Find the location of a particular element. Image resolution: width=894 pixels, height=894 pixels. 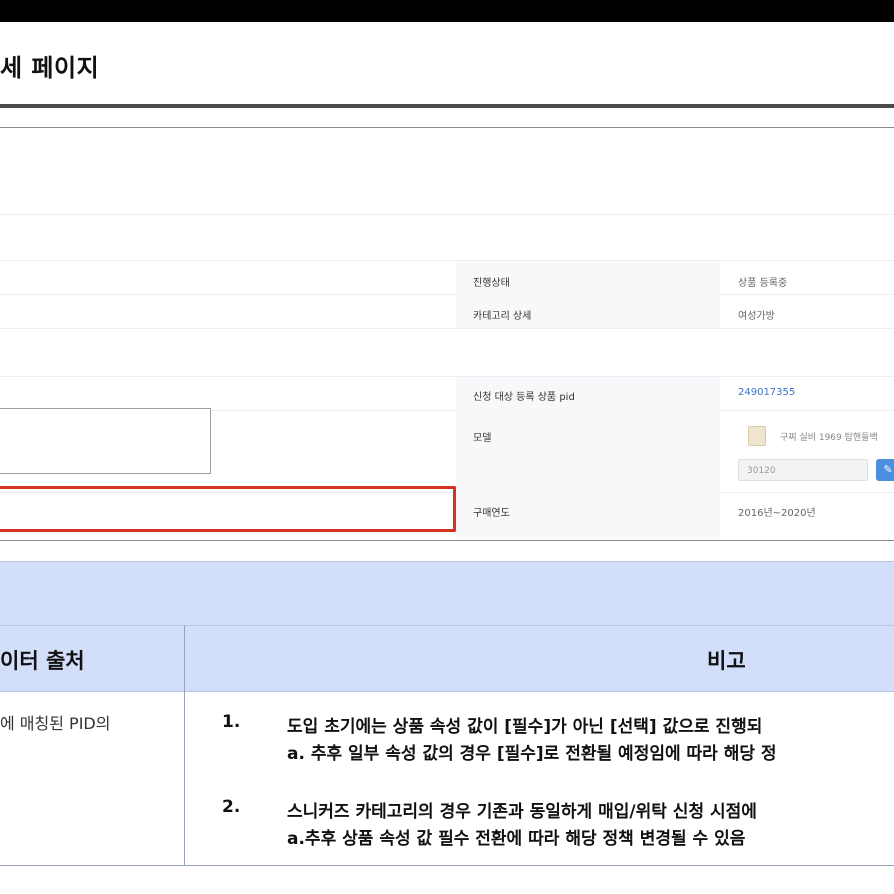

purchase-year-value: 2016년~2020년 is located at coordinates (777, 513).